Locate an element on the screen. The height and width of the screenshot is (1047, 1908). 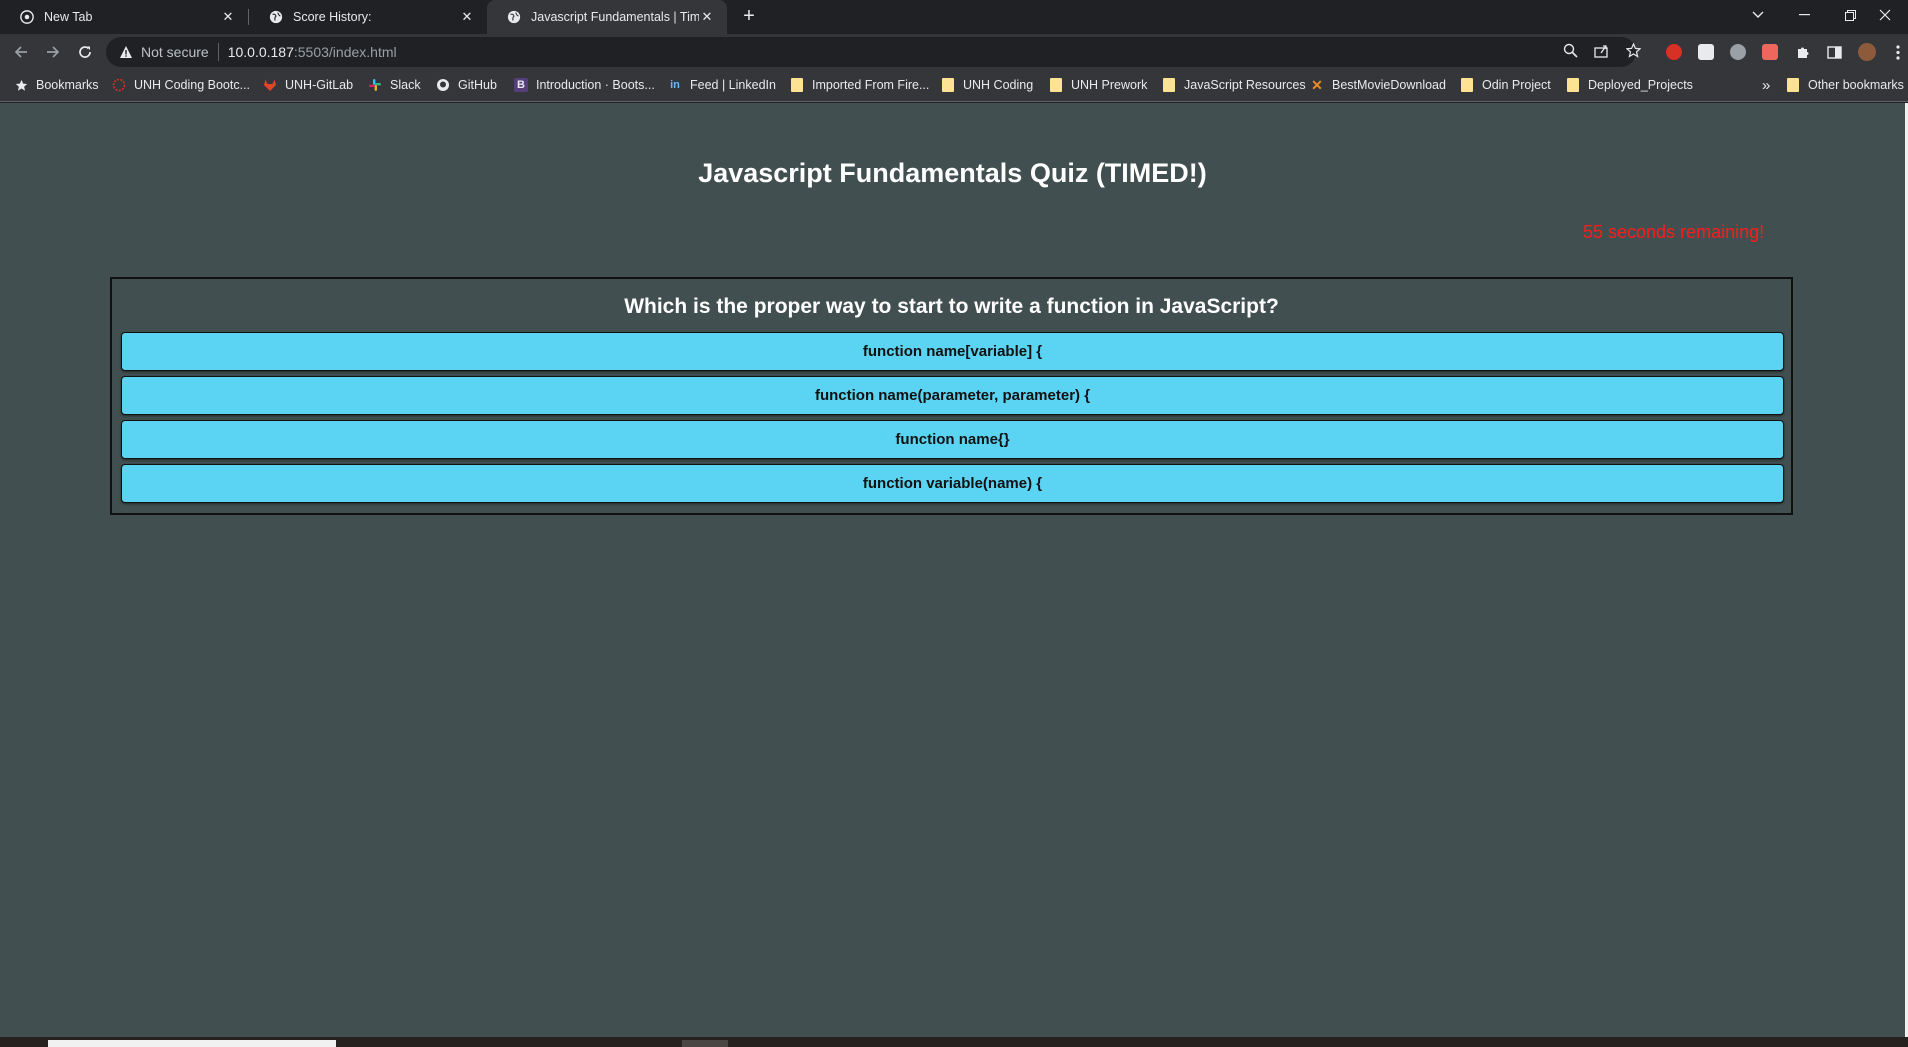
slack-icon is located at coordinates (375, 85).